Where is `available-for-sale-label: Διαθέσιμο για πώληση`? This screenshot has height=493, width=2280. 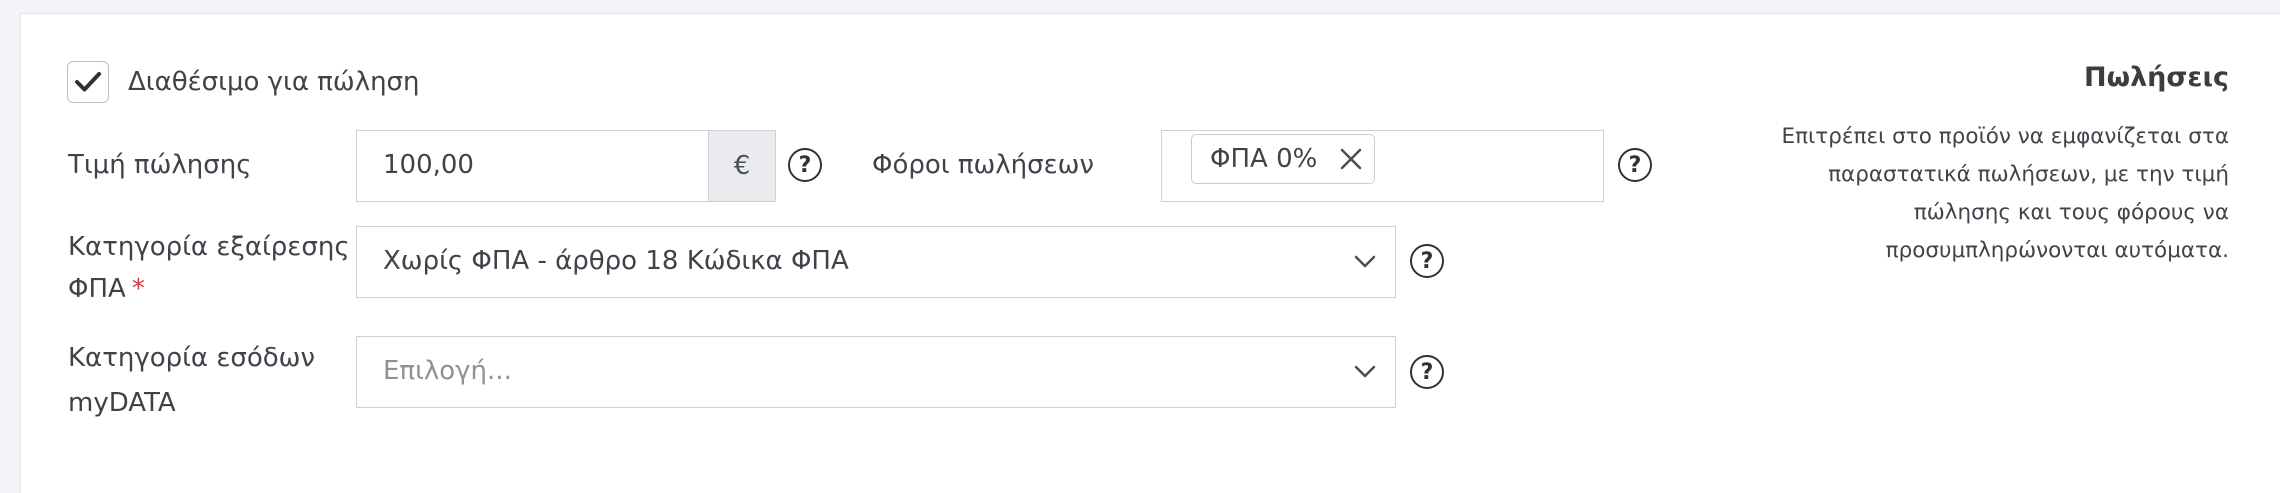 available-for-sale-label: Διαθέσιμο για πώληση is located at coordinates (274, 82).